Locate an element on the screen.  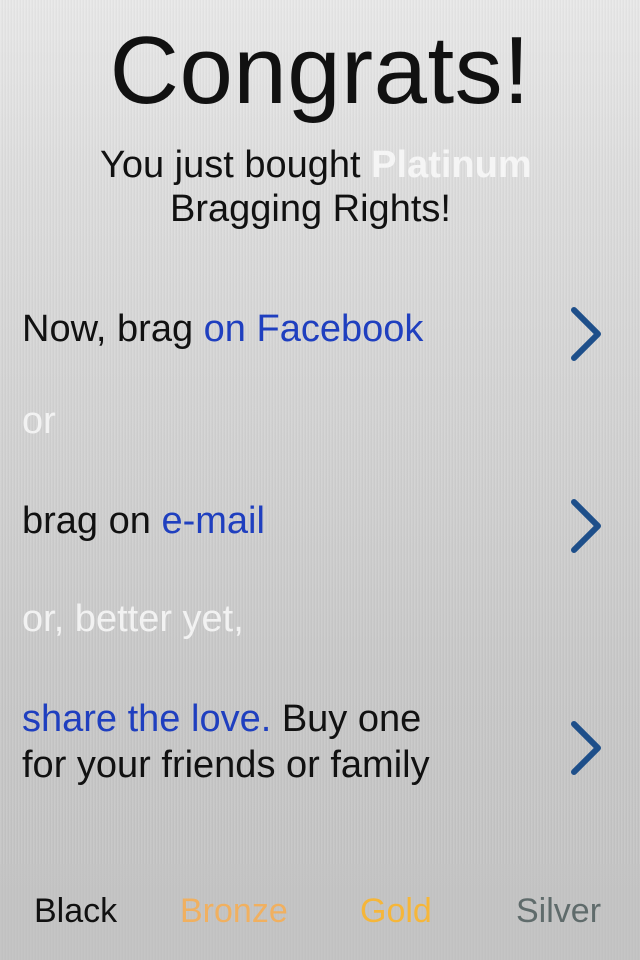
gift-text-1: Buy one is located at coordinates (351, 719).